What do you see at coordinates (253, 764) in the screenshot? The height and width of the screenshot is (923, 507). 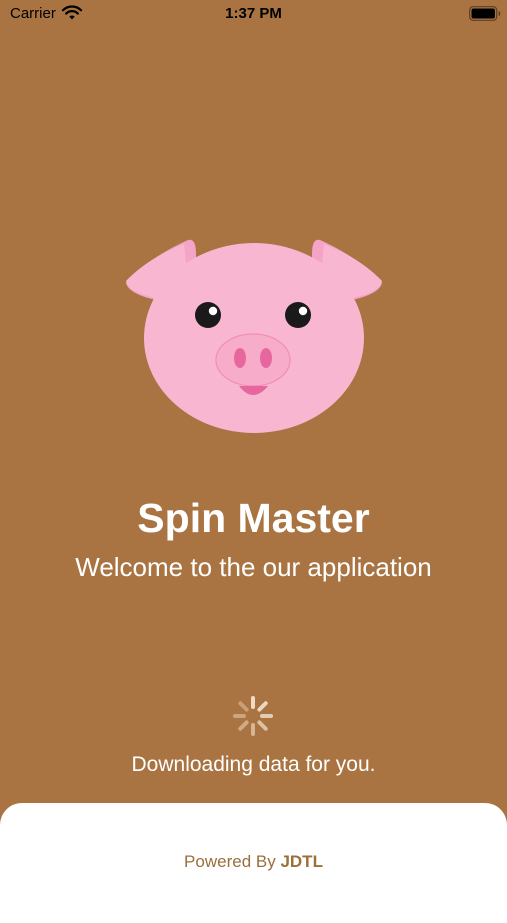 I see `loading-status-text: Downloading data for you.` at bounding box center [253, 764].